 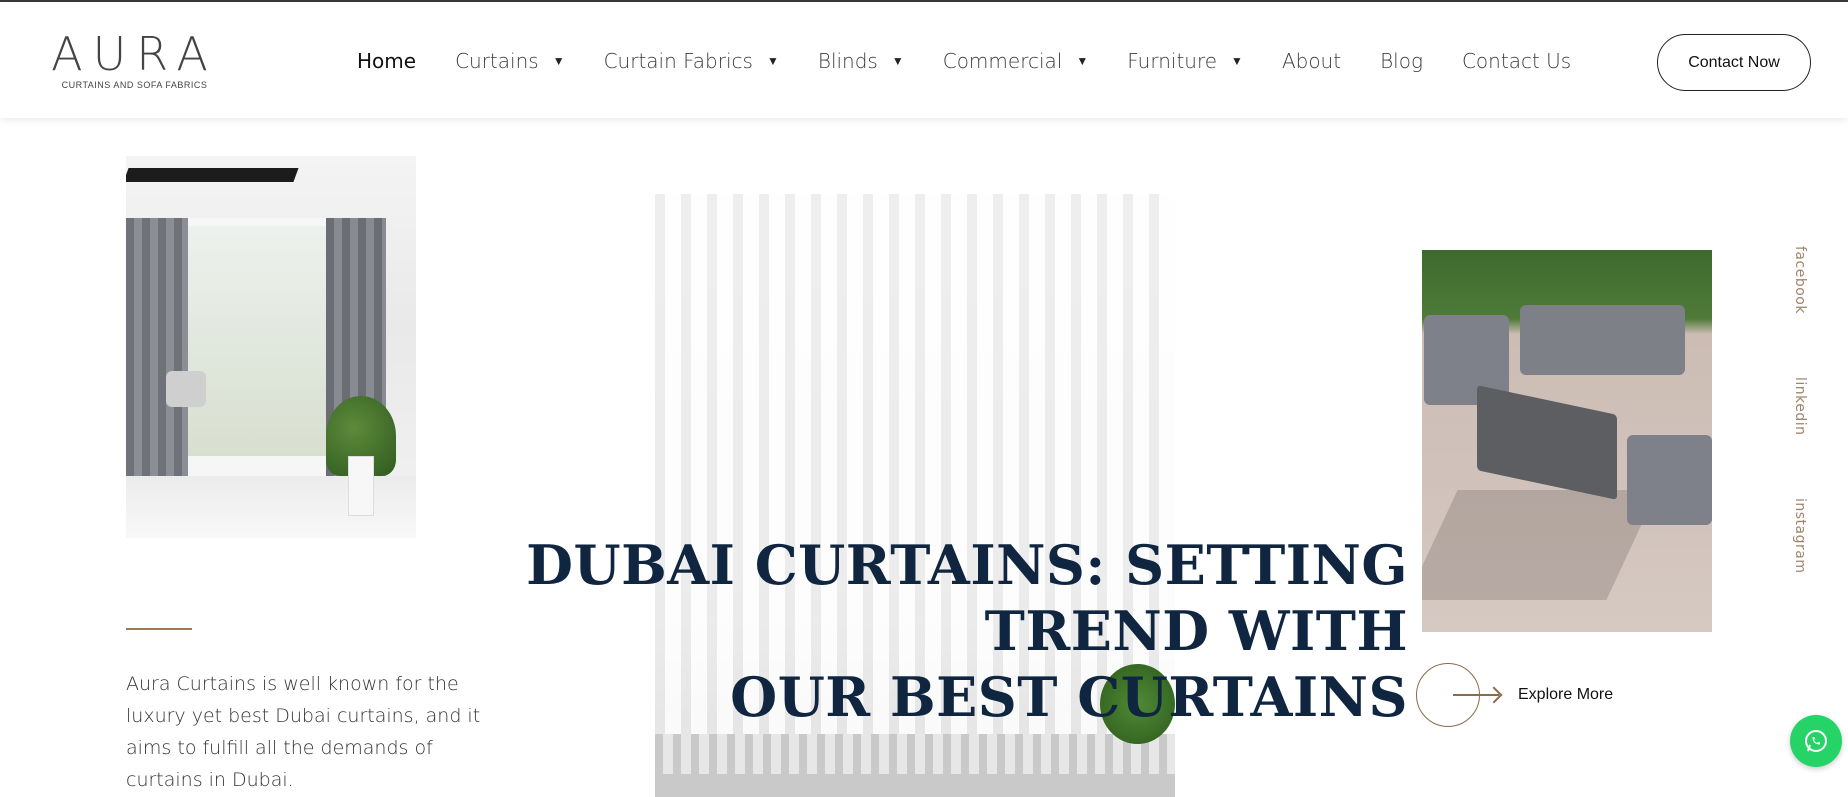 What do you see at coordinates (1800, 406) in the screenshot?
I see `linkedin-link: linkedin` at bounding box center [1800, 406].